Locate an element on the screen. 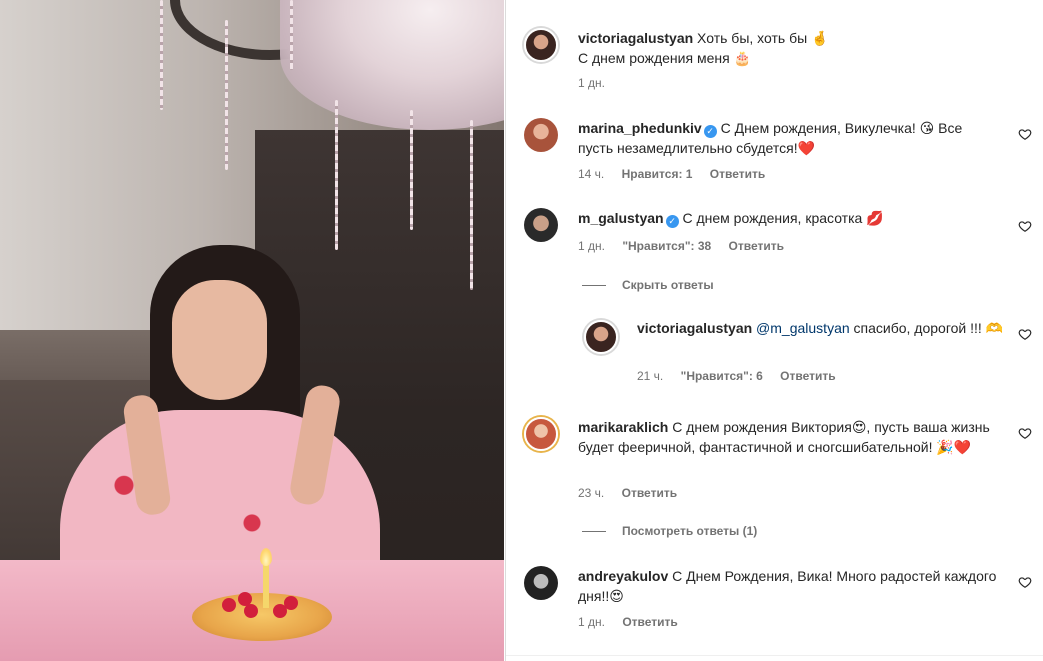 This screenshot has width=1043, height=661. username: marina_phedunkiv is located at coordinates (640, 128).